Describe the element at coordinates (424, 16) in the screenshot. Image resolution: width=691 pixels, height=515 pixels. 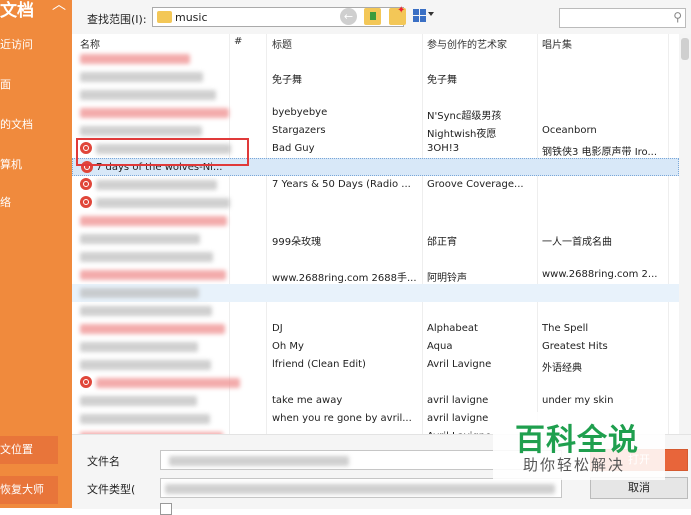
I see `view-menu-icon` at that location.